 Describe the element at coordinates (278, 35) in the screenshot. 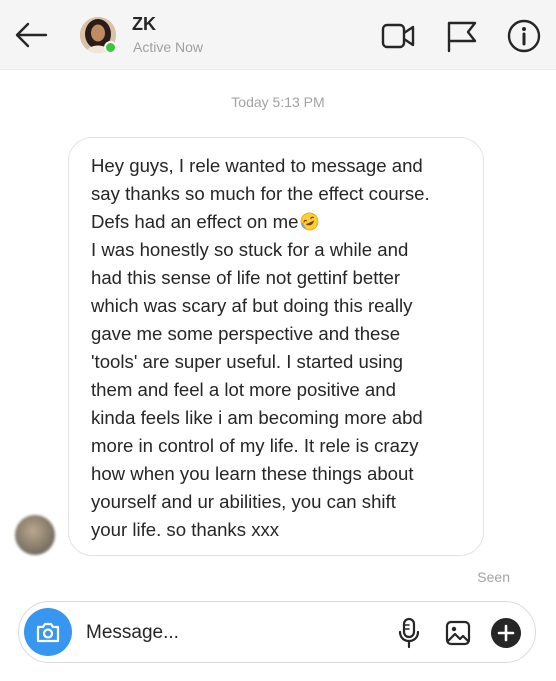

I see `chat-header: ZK Active Now` at that location.